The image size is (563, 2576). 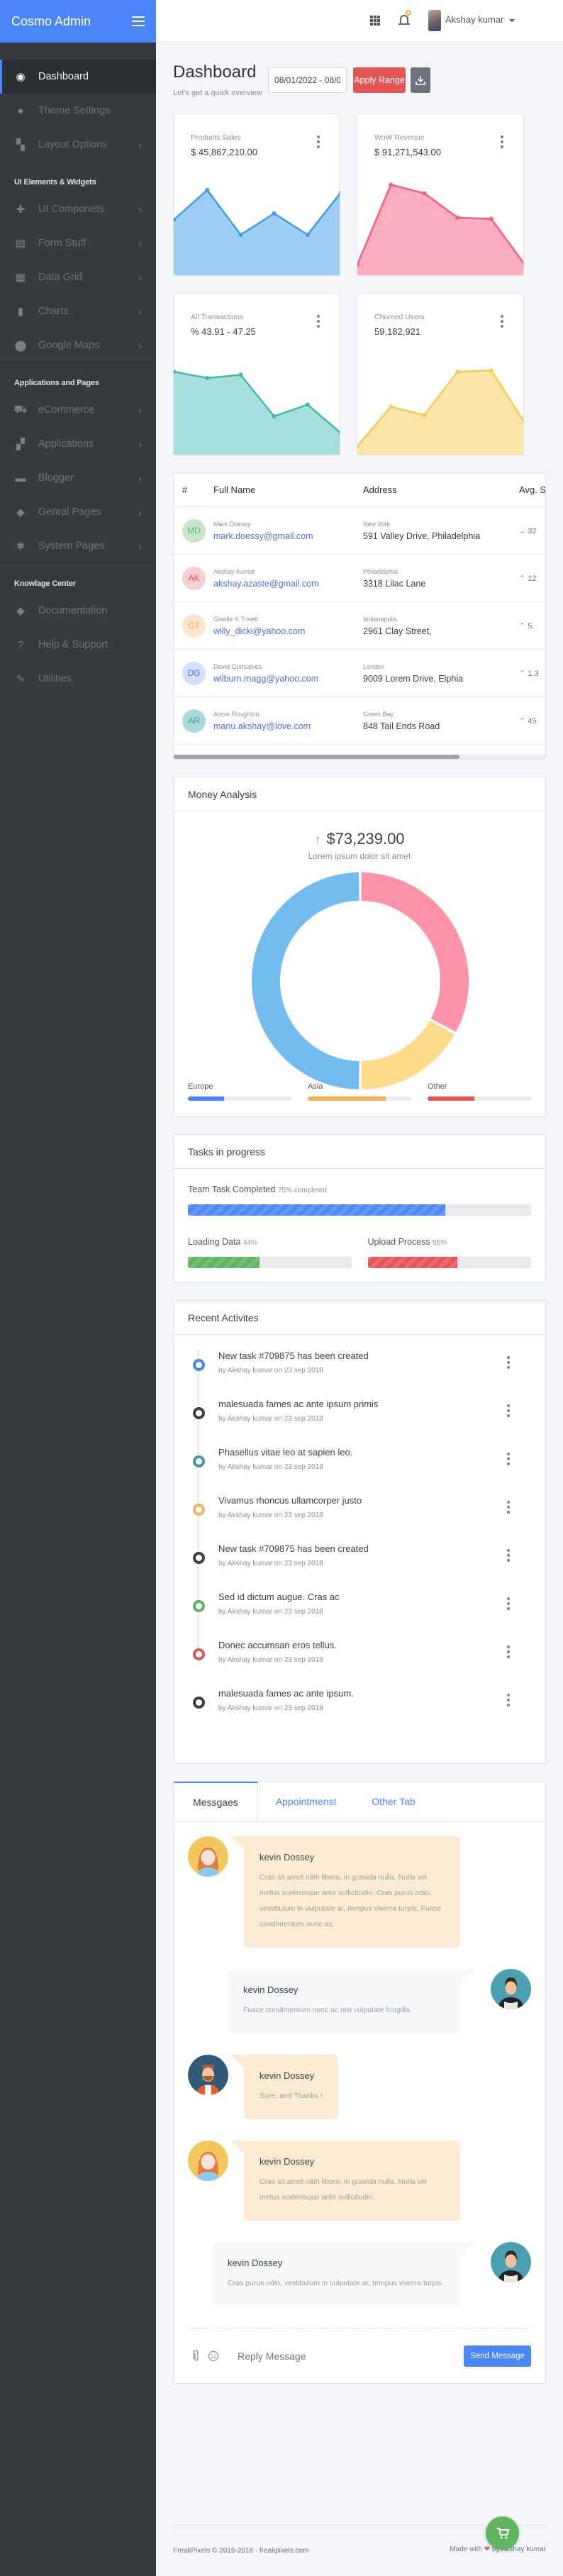 I want to click on upload-progress-fill, so click(x=412, y=1262).